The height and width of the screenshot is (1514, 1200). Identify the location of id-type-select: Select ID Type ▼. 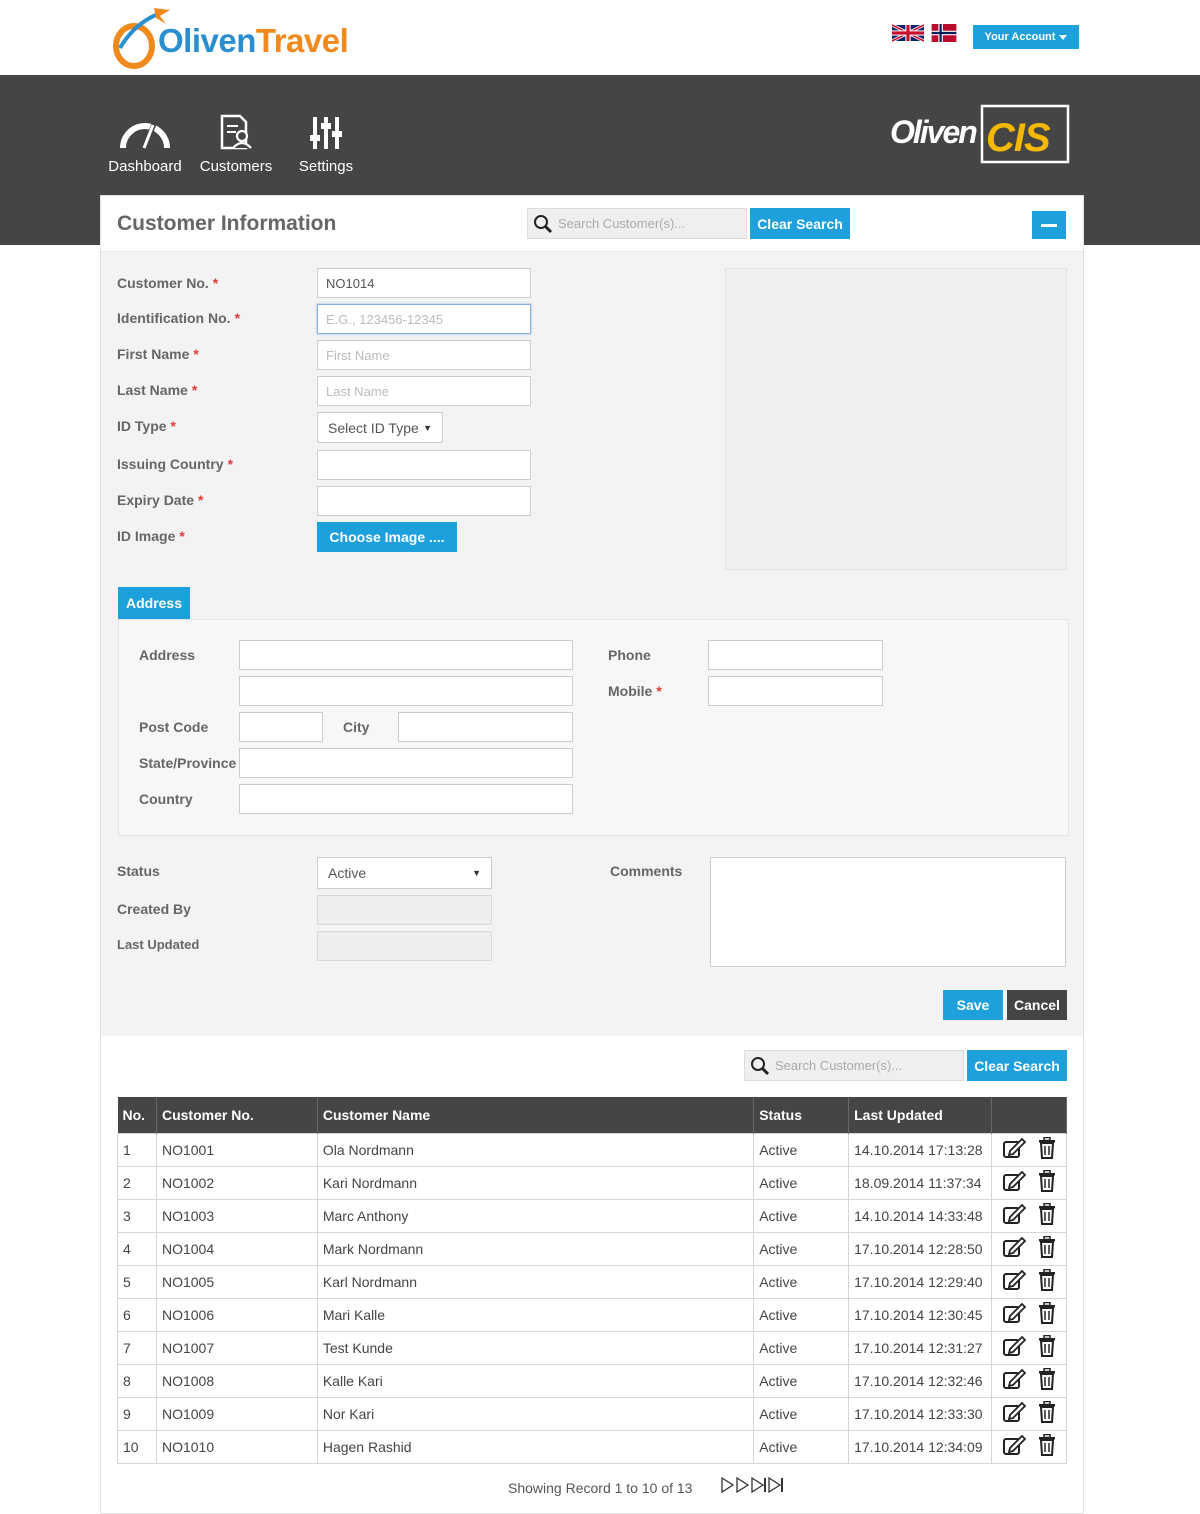
(380, 427).